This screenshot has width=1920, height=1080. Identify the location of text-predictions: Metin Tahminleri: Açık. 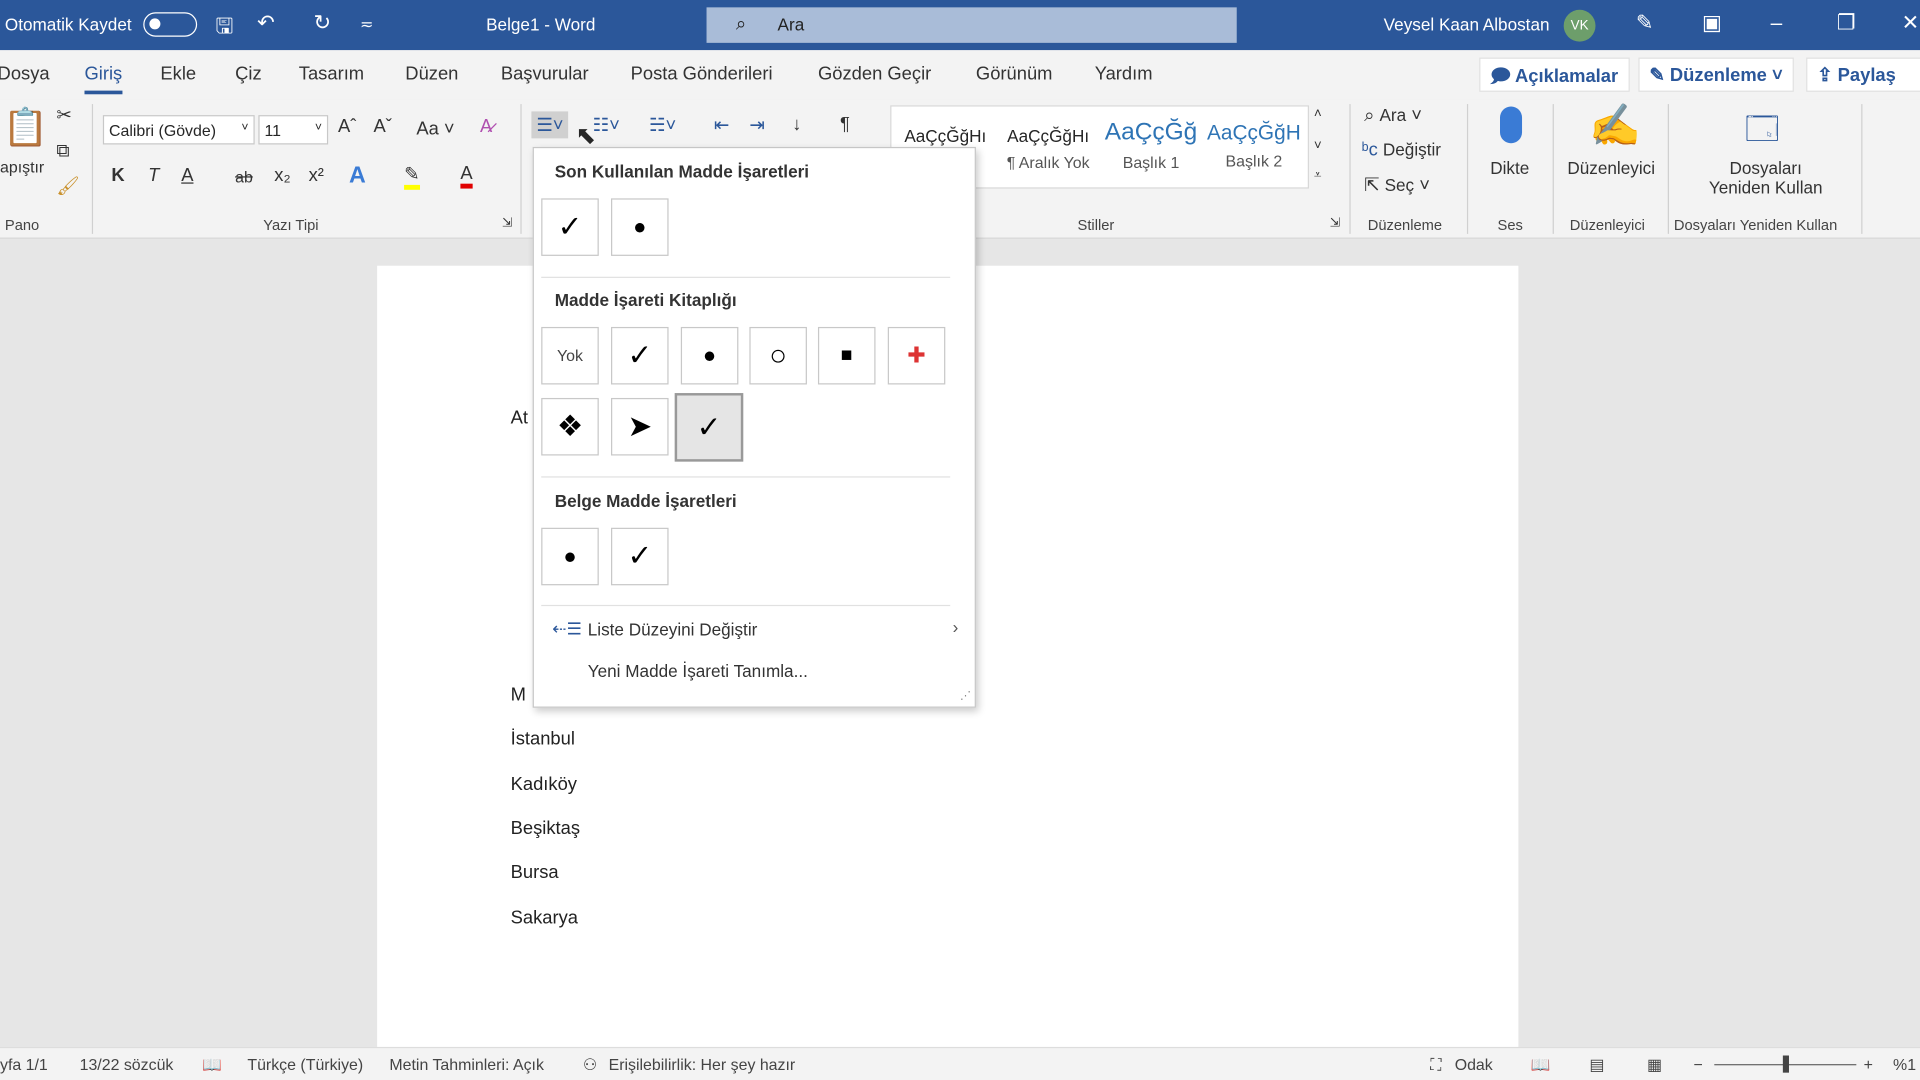
(466, 1065).